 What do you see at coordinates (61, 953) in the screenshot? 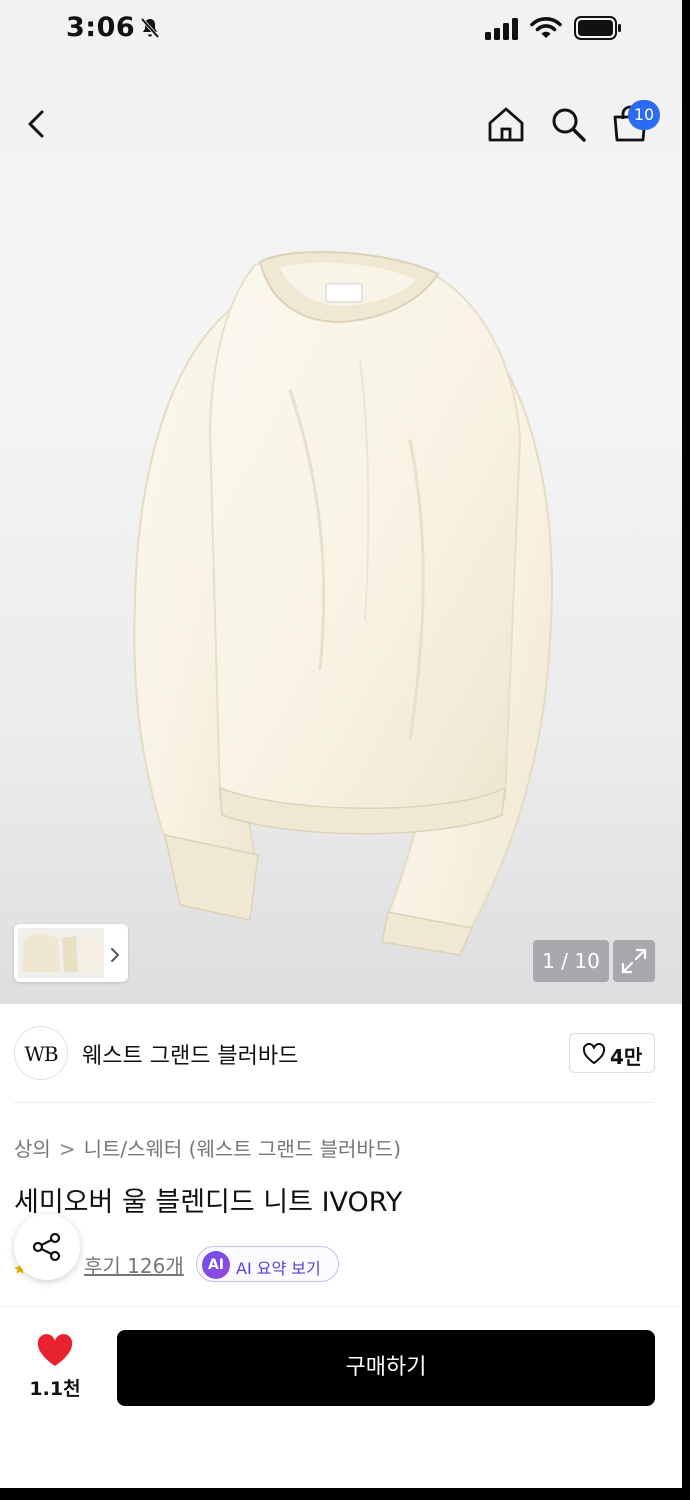
I see `thumbnail-image` at bounding box center [61, 953].